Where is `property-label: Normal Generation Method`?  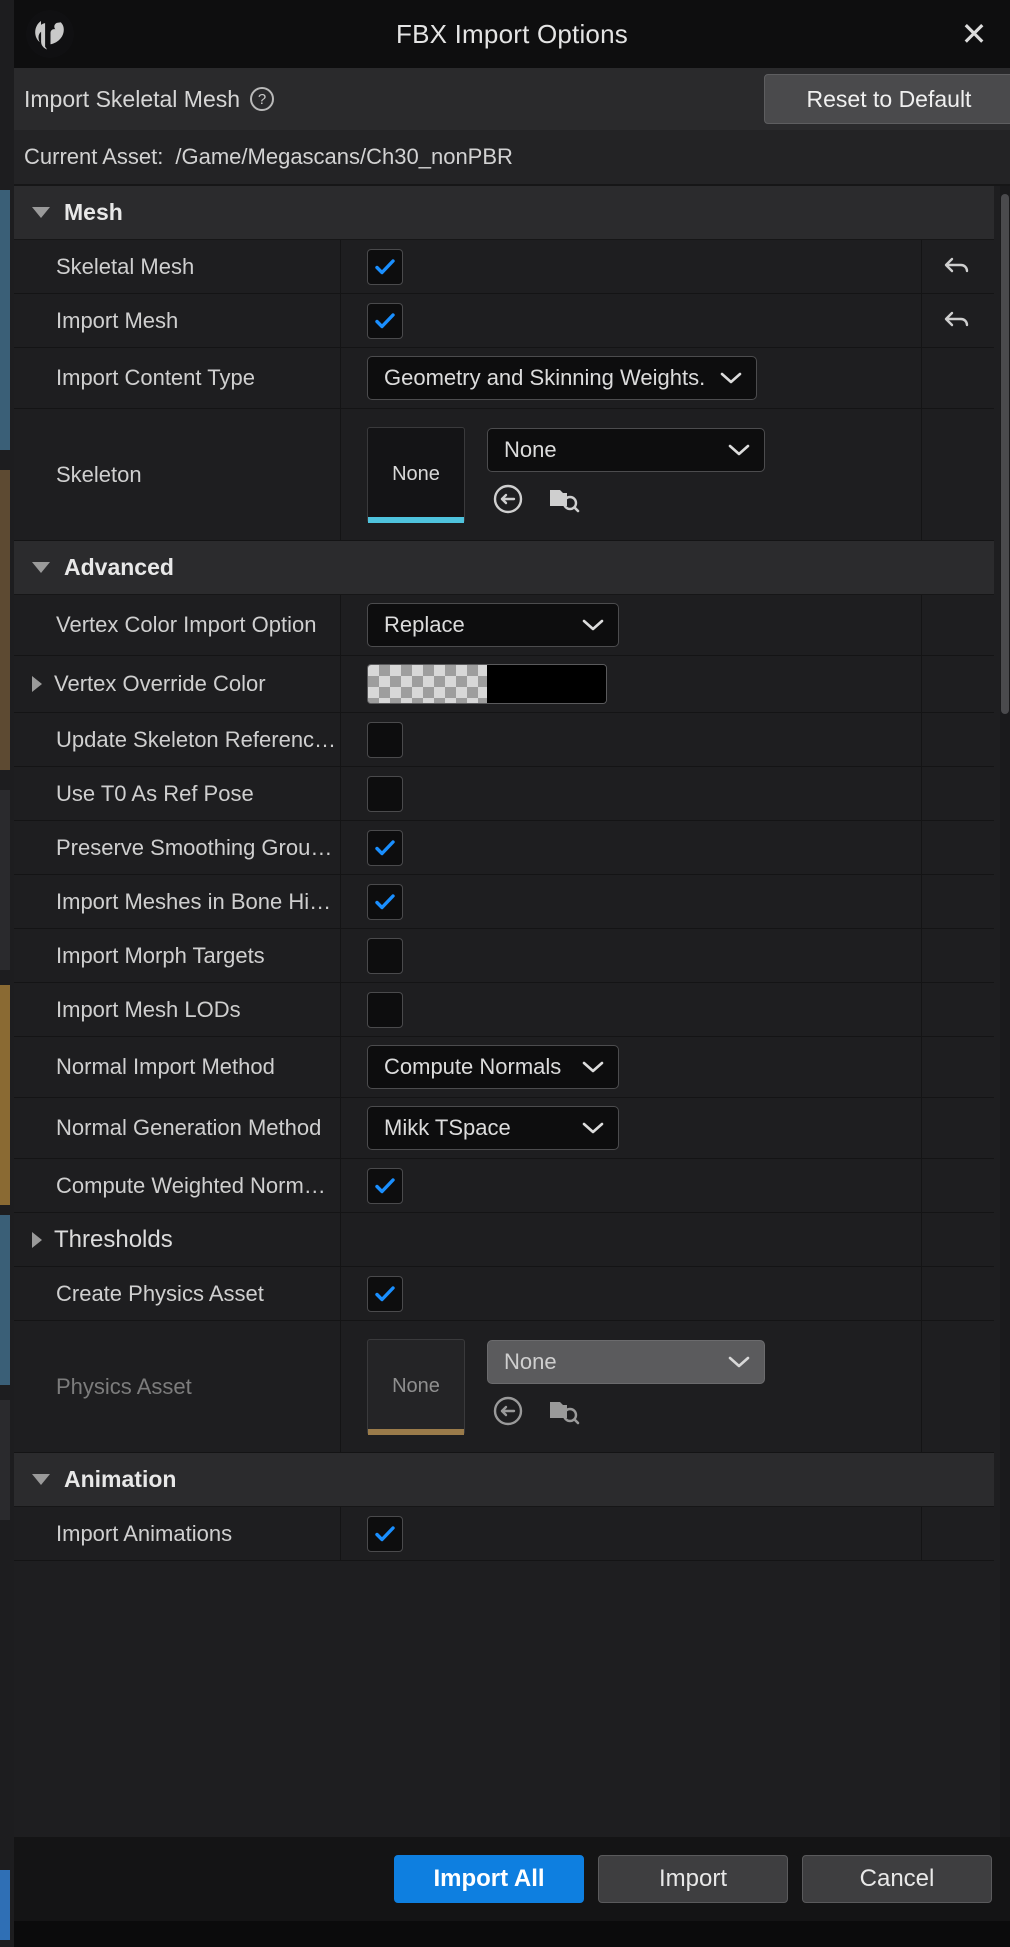
property-label: Normal Generation Method is located at coordinates (177, 1128).